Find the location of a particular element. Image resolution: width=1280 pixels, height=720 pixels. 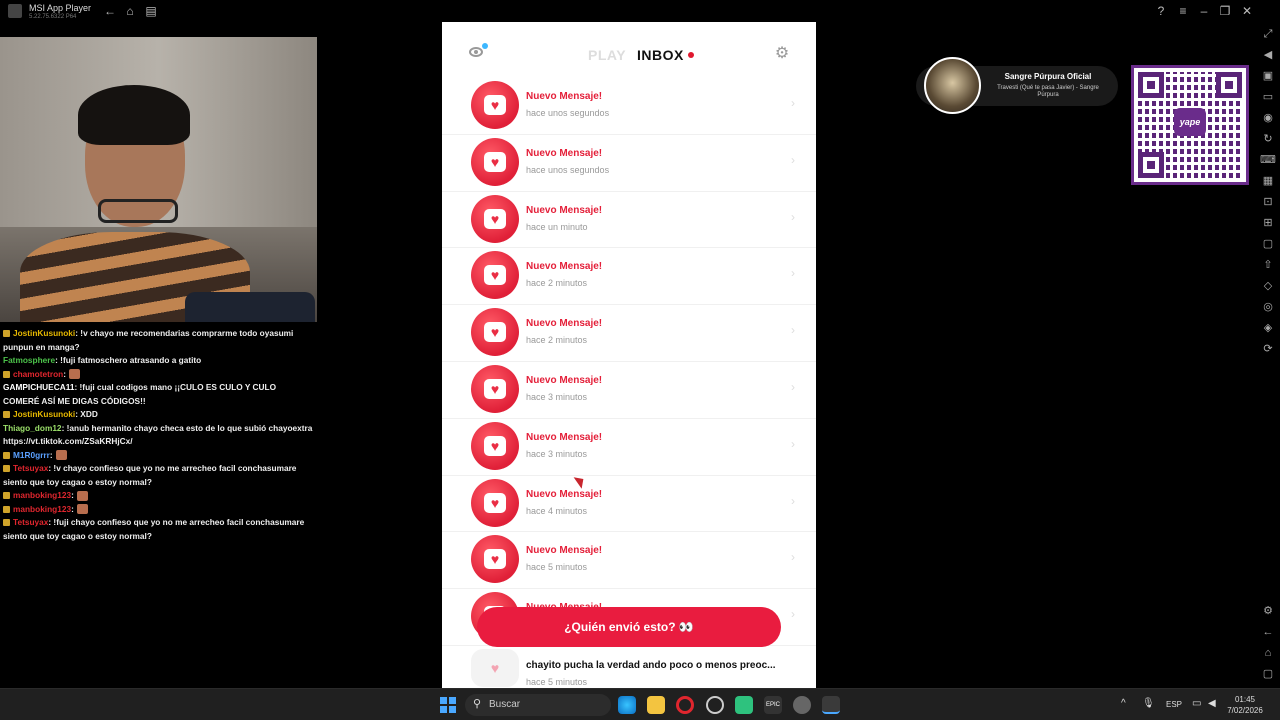

restore-icon: ❐ is located at coordinates (1225, 11).